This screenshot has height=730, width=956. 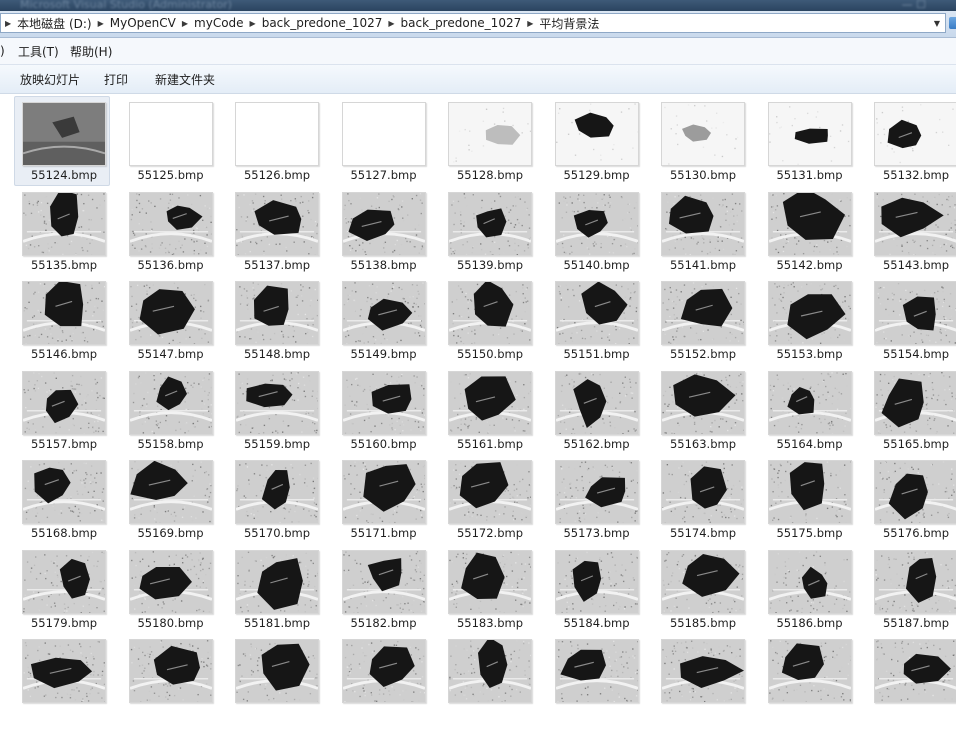 I want to click on file-thumbnail-item: 55142.bmp, so click(x=807, y=233).